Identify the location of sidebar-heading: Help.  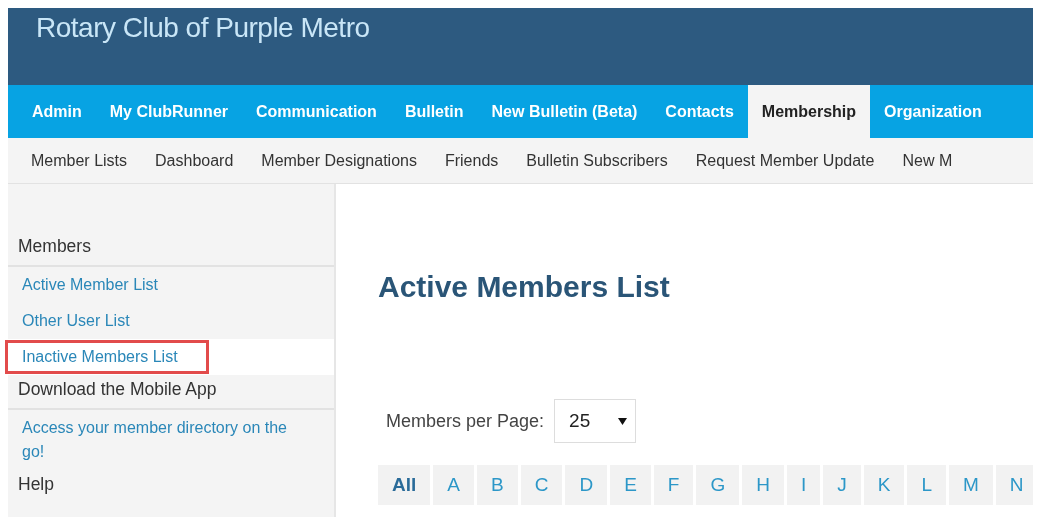
(36, 484).